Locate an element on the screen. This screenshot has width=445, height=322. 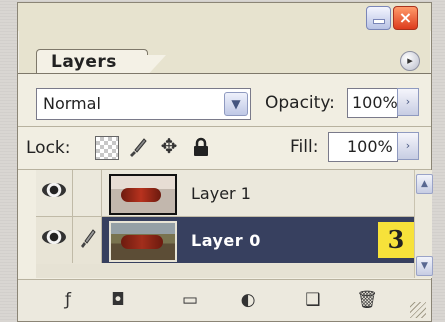
fill-field: 100% is located at coordinates (363, 147).